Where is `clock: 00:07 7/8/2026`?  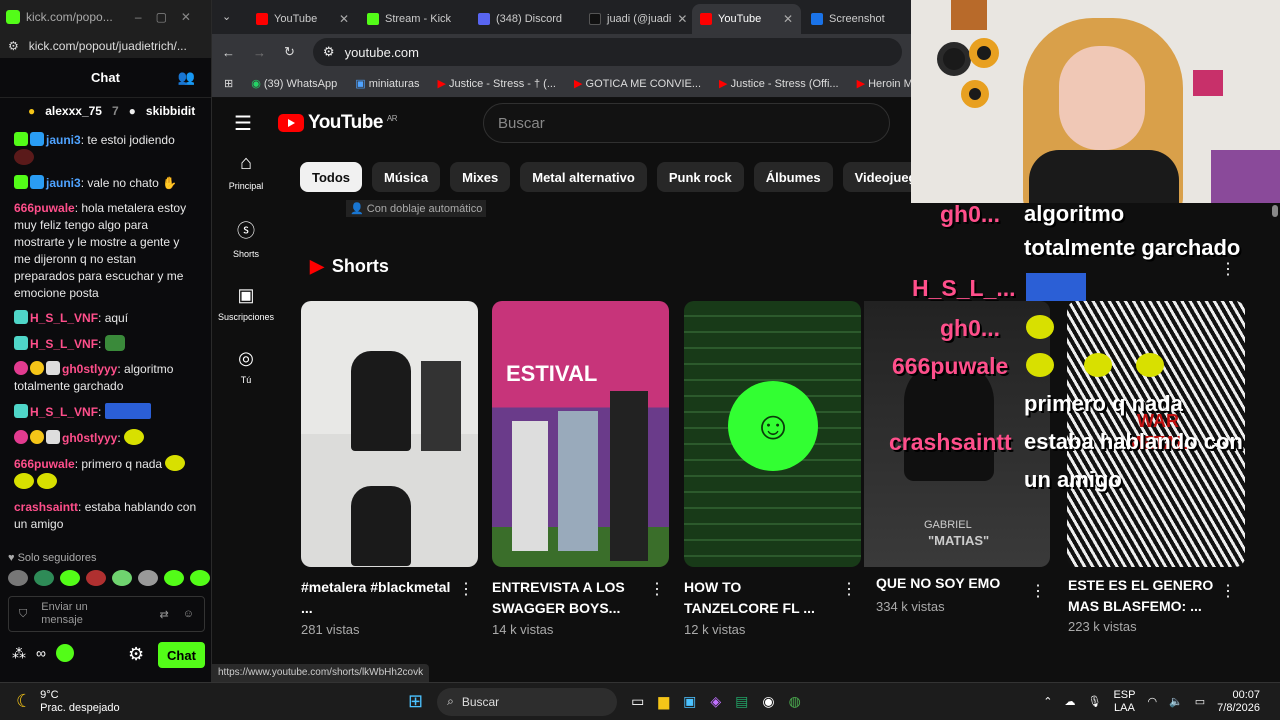
clock: 00:07 7/8/2026 is located at coordinates (1238, 702).